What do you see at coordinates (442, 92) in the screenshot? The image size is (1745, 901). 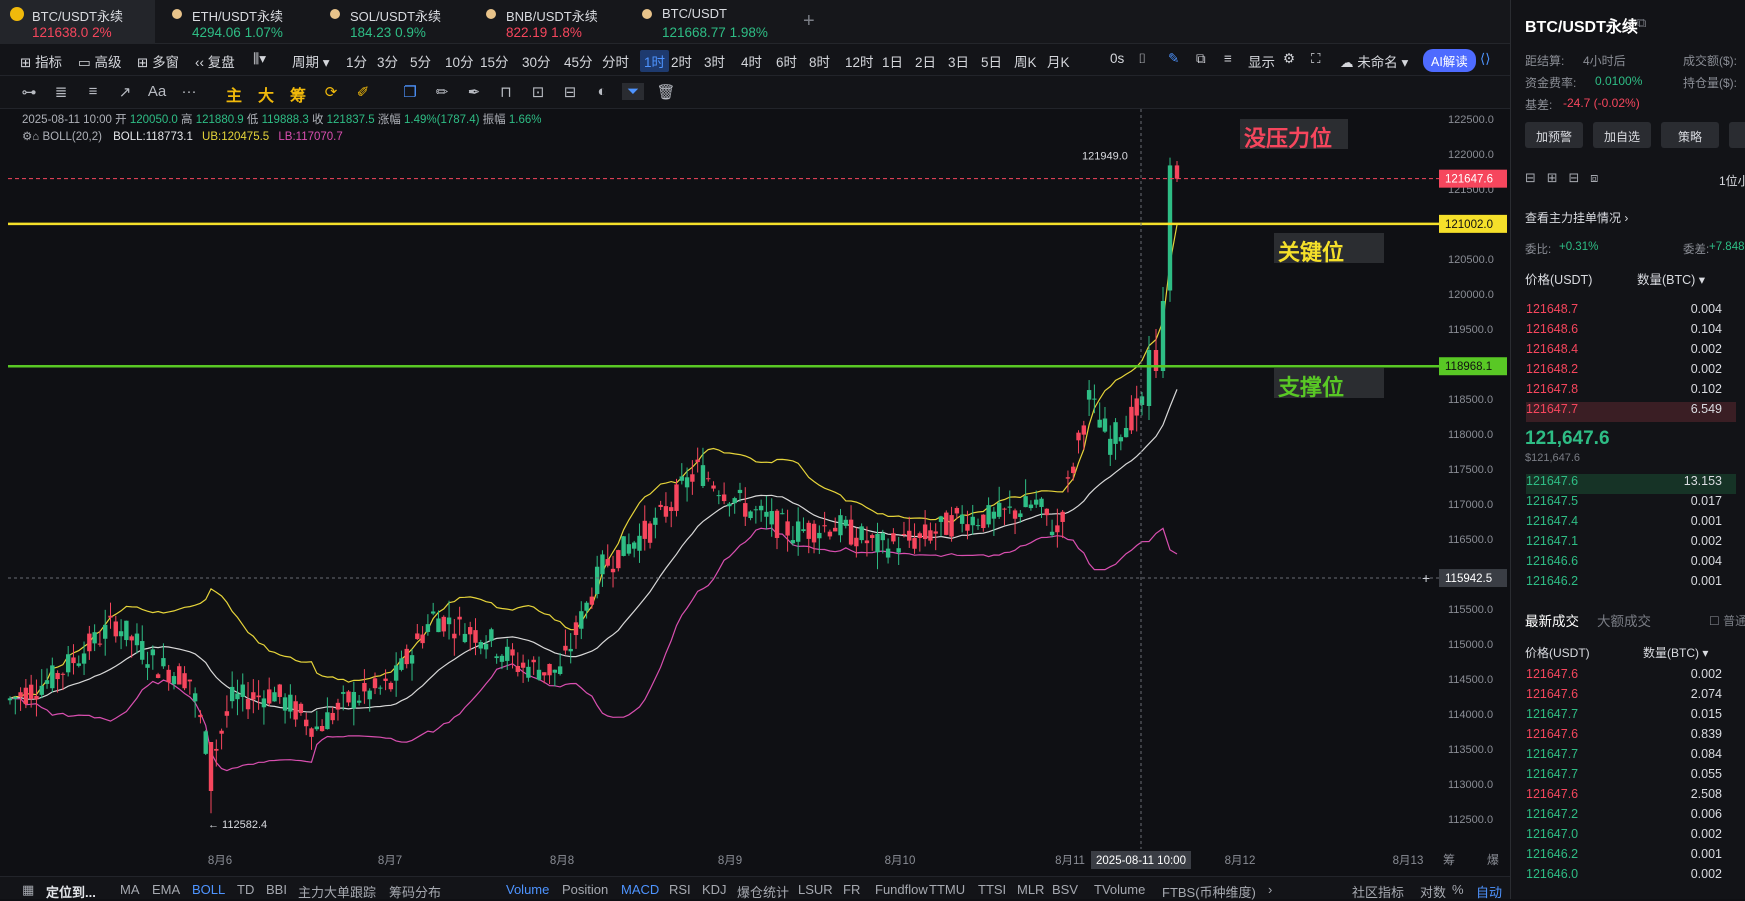 I see `ruler-icon: ✏` at bounding box center [442, 92].